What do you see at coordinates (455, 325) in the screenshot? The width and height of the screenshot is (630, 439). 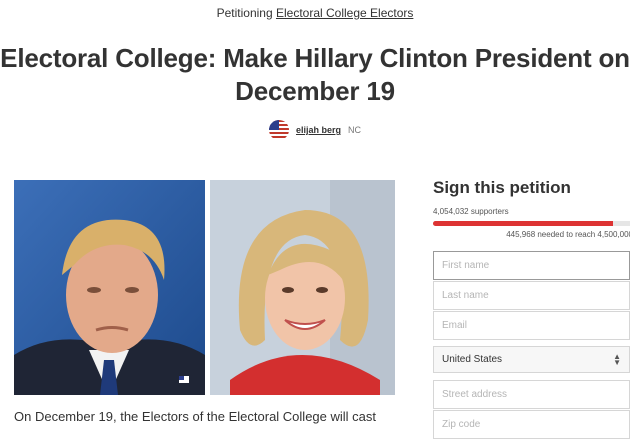 I see `email-placeholder: Email` at bounding box center [455, 325].